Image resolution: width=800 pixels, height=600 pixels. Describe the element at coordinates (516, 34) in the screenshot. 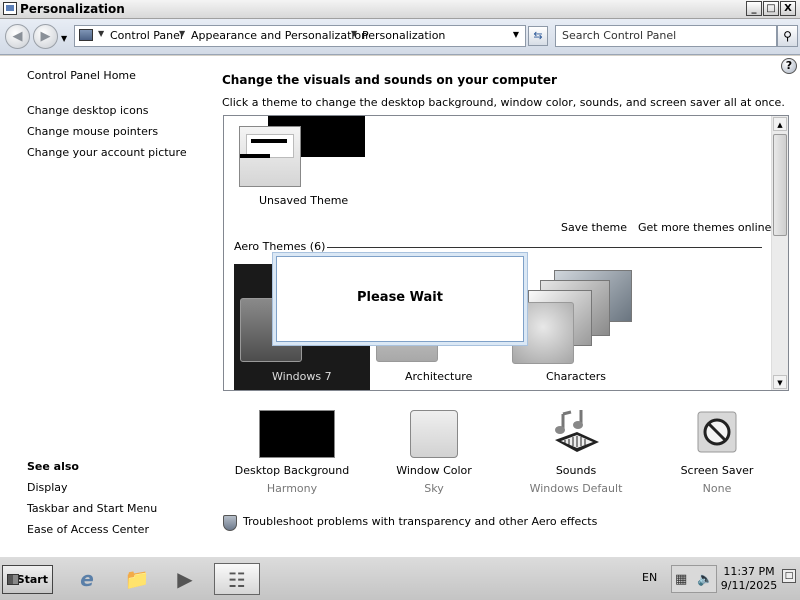

I see `address-dropdown-icon: ▼` at that location.